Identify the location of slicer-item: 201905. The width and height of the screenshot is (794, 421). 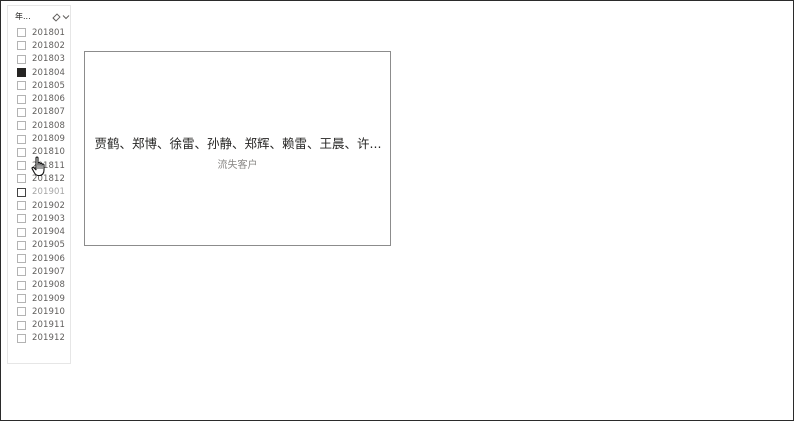
(41, 245).